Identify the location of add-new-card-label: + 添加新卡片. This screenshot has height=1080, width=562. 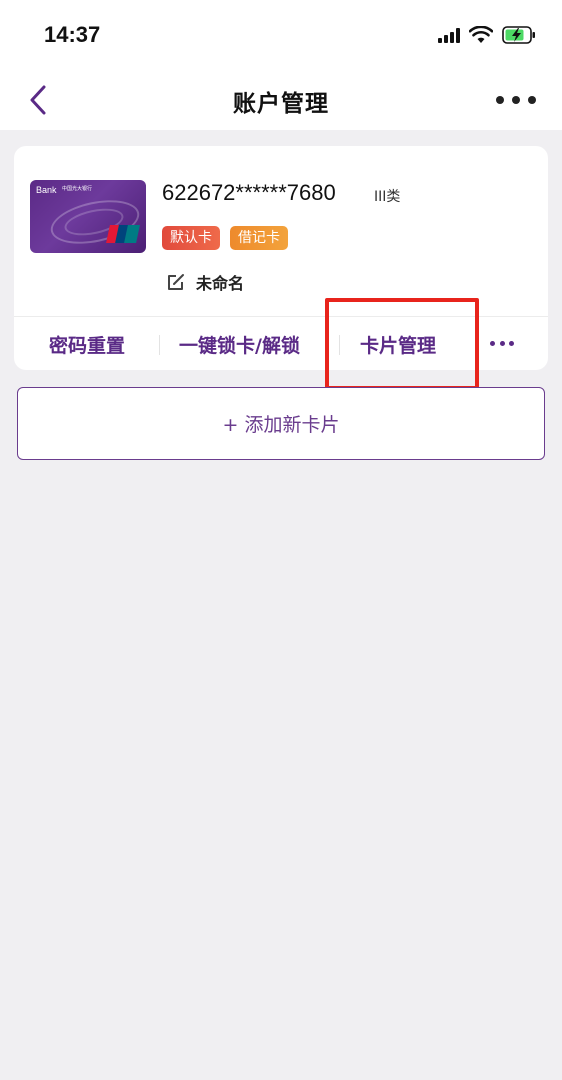
(281, 425).